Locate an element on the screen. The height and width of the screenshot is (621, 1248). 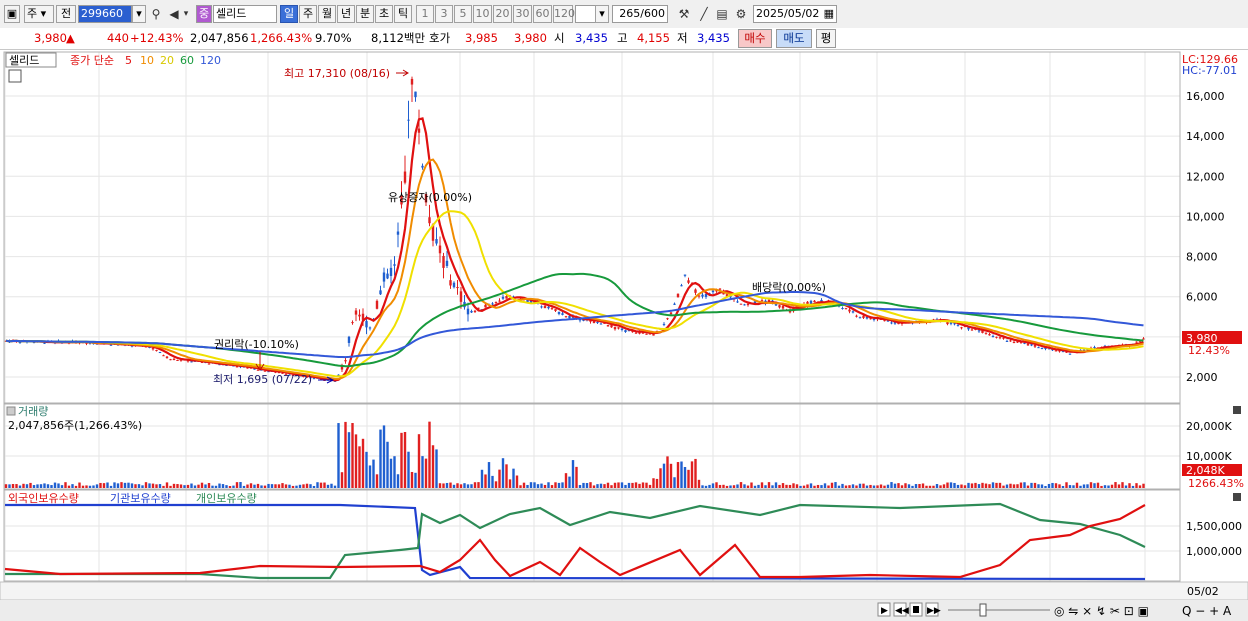
search-icon: ⚲ is located at coordinates (156, 14).